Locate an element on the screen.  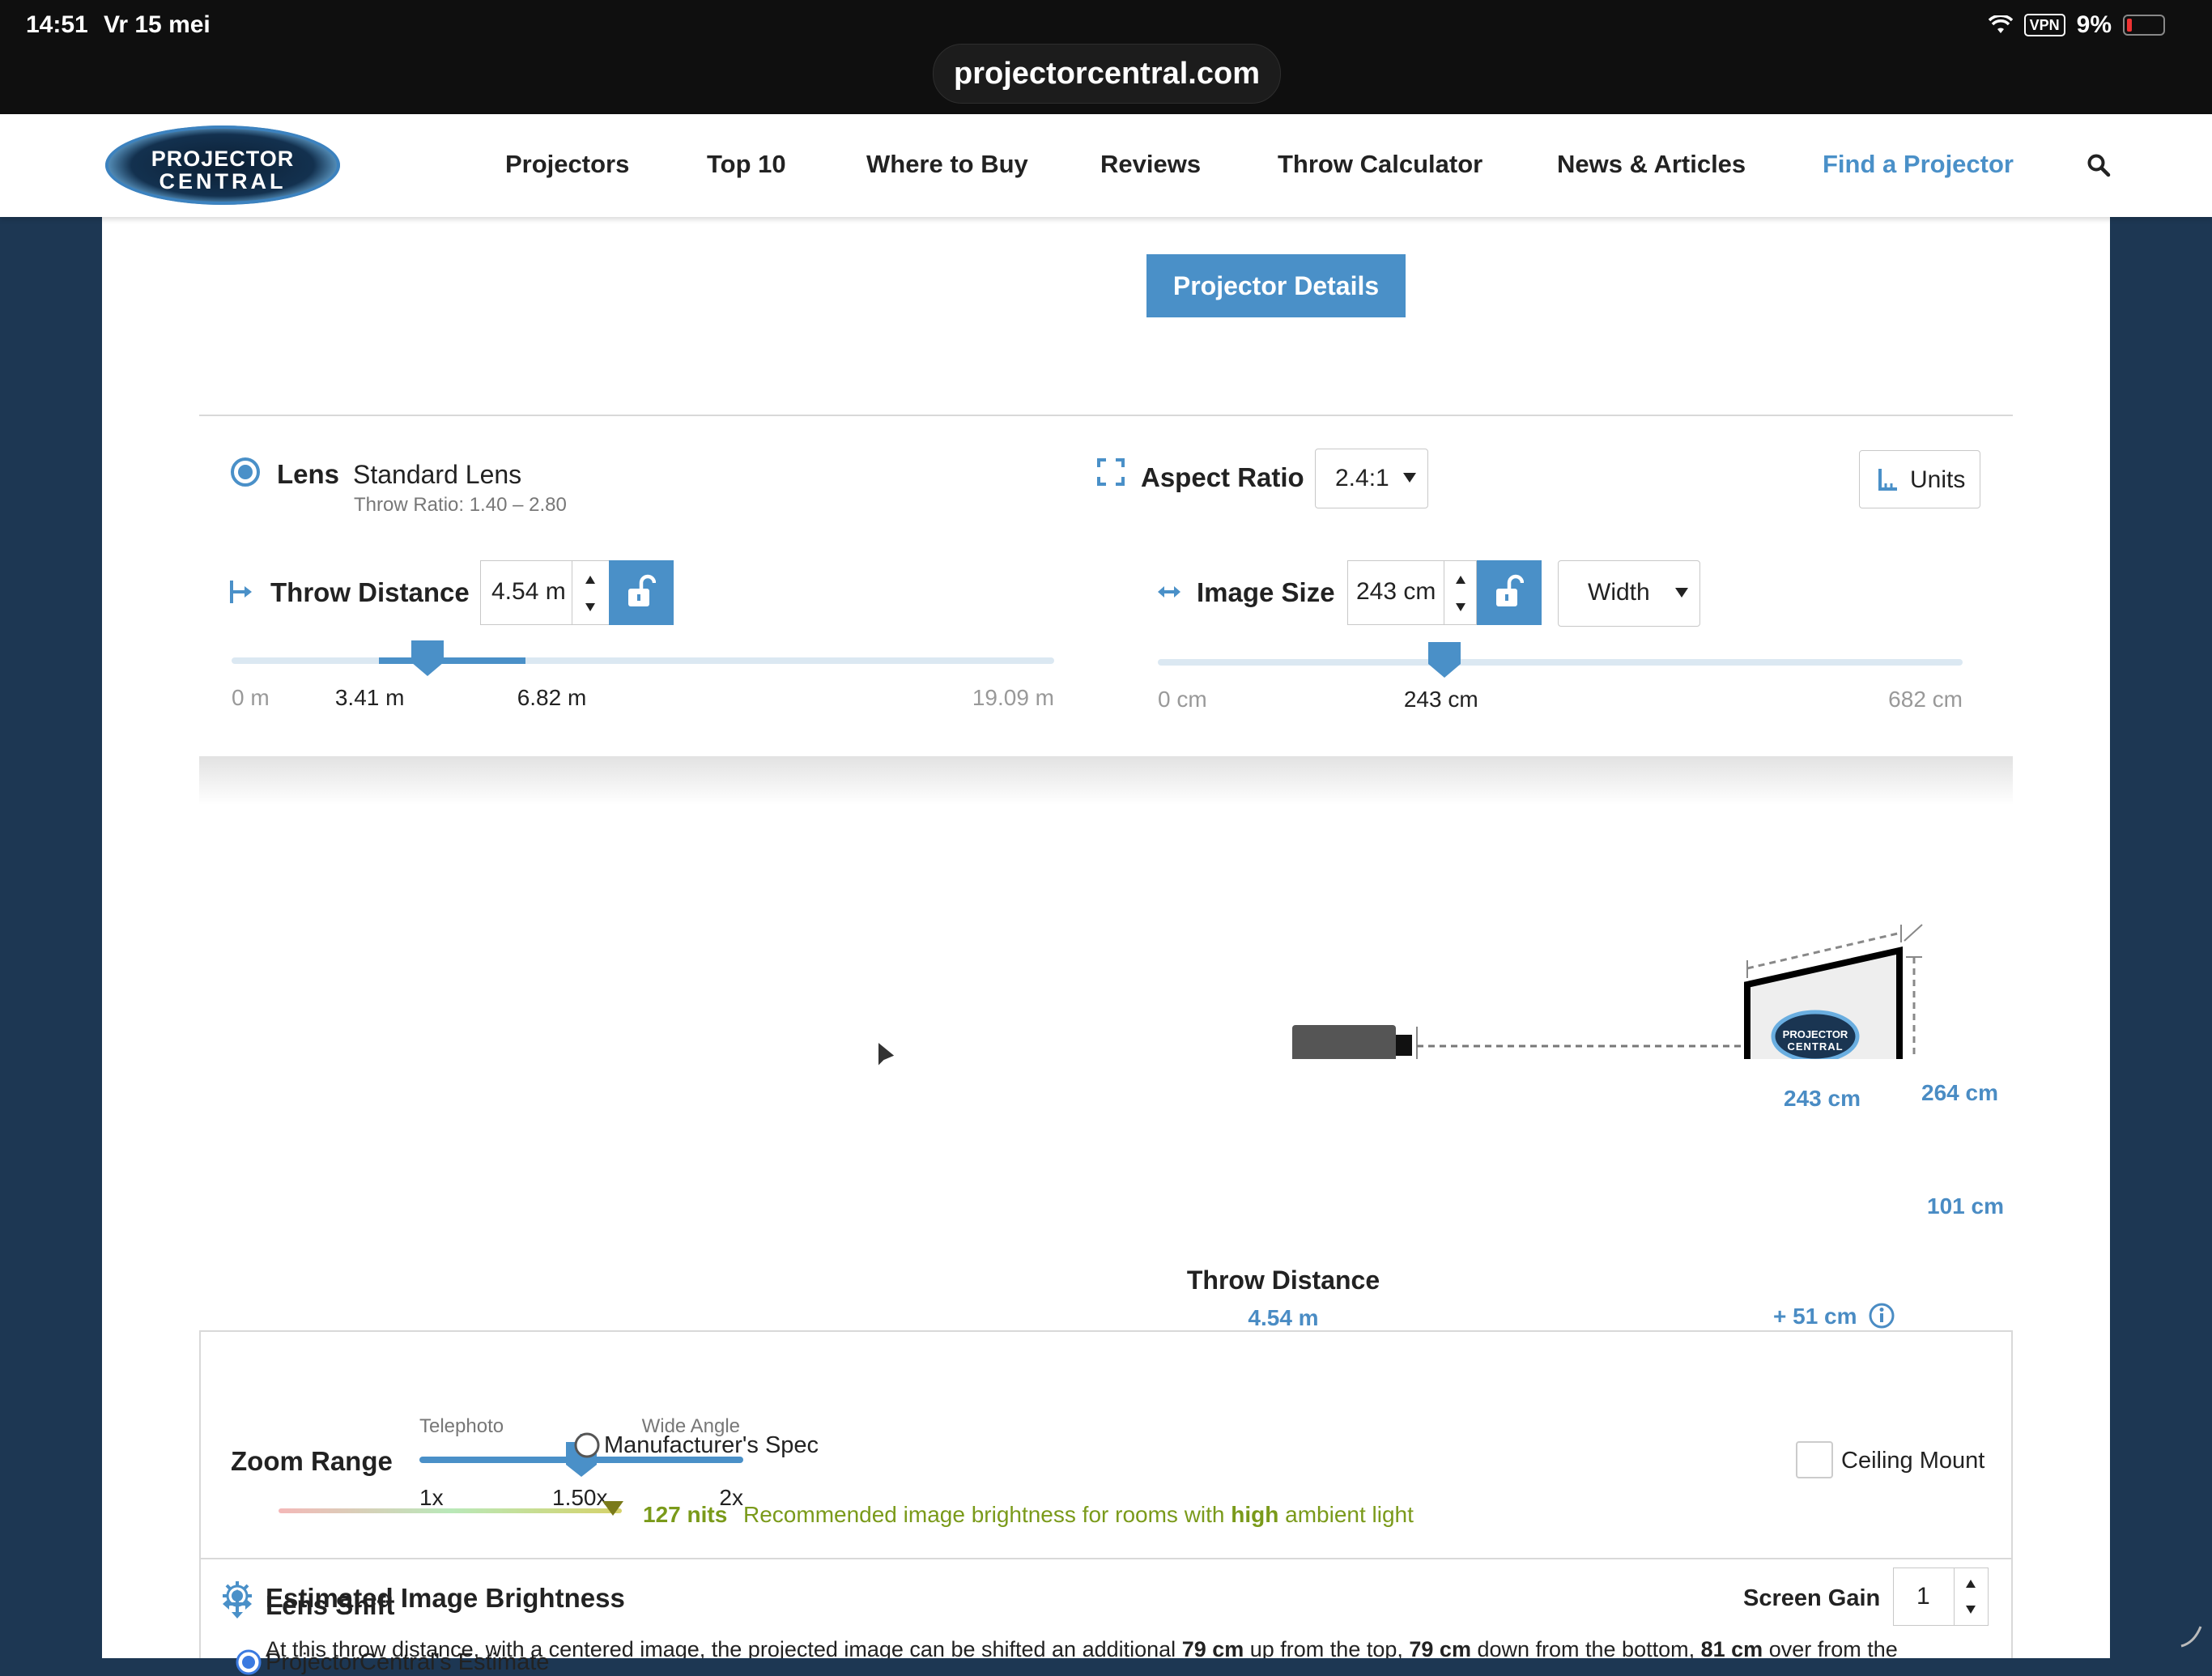
manufacturer-spec-label: Manufacturer's Spec is located at coordinates (711, 1445).